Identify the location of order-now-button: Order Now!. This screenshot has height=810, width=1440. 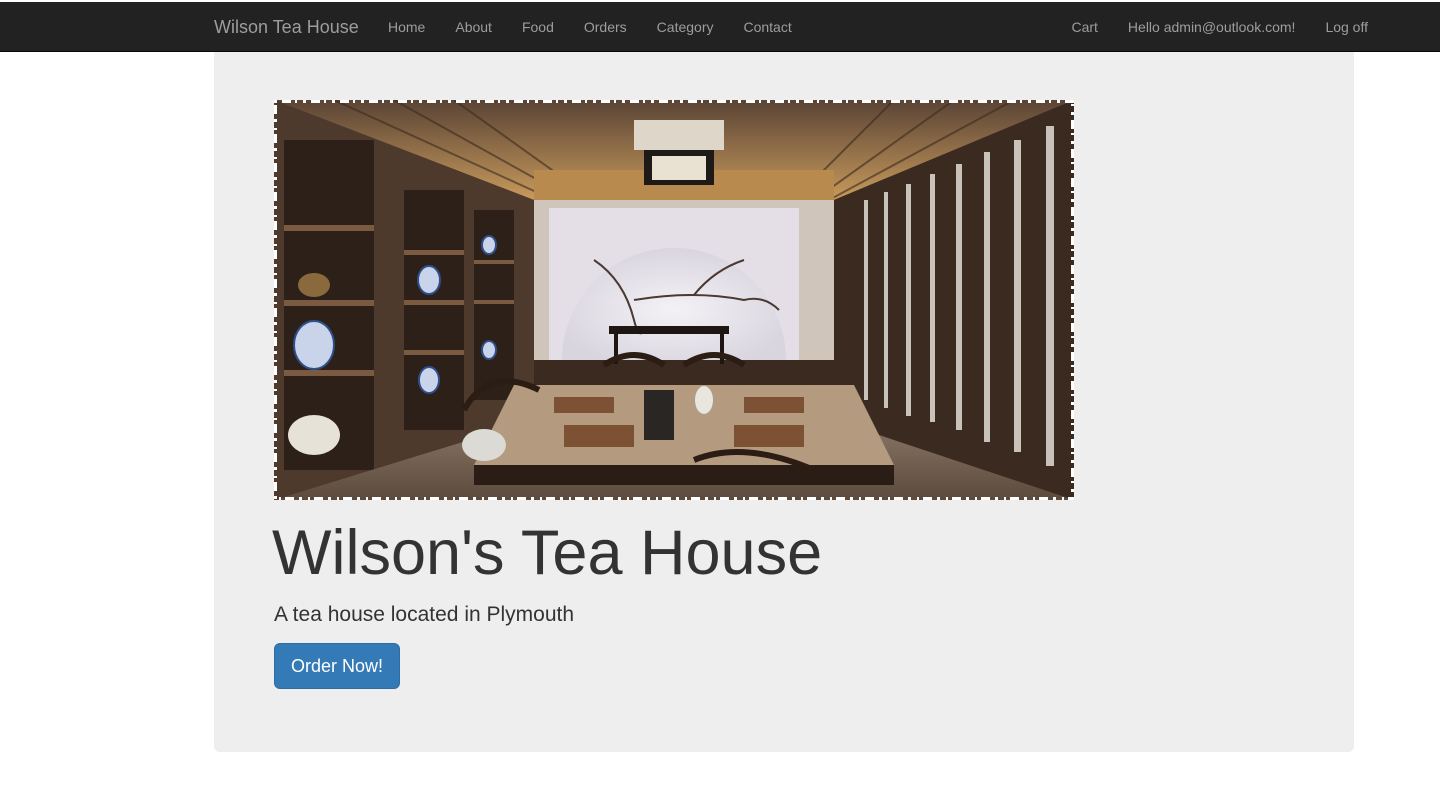
(337, 666).